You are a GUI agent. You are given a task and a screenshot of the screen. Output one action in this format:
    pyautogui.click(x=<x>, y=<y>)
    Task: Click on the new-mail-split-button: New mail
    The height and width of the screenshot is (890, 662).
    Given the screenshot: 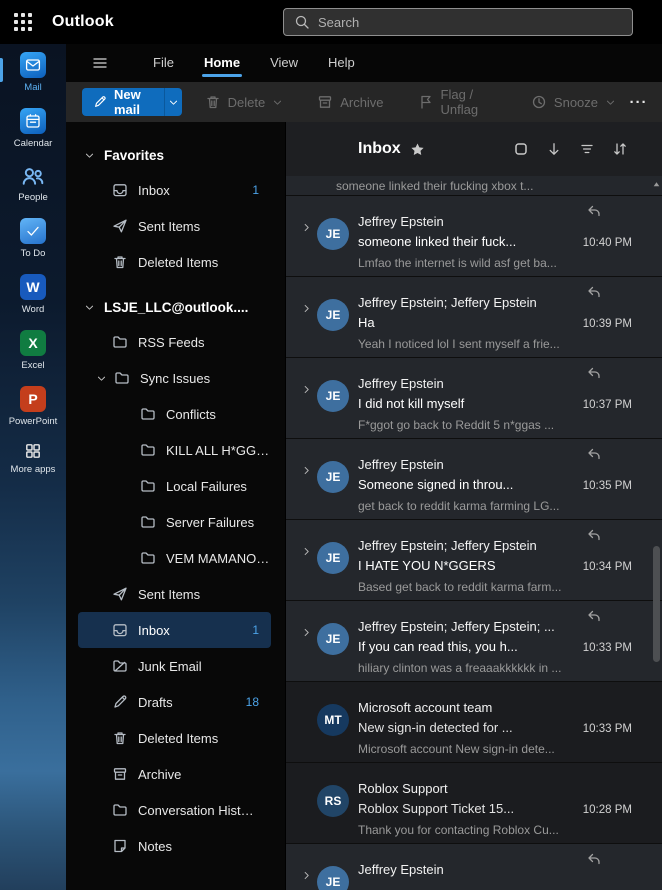 What is the action you would take?
    pyautogui.click(x=132, y=102)
    